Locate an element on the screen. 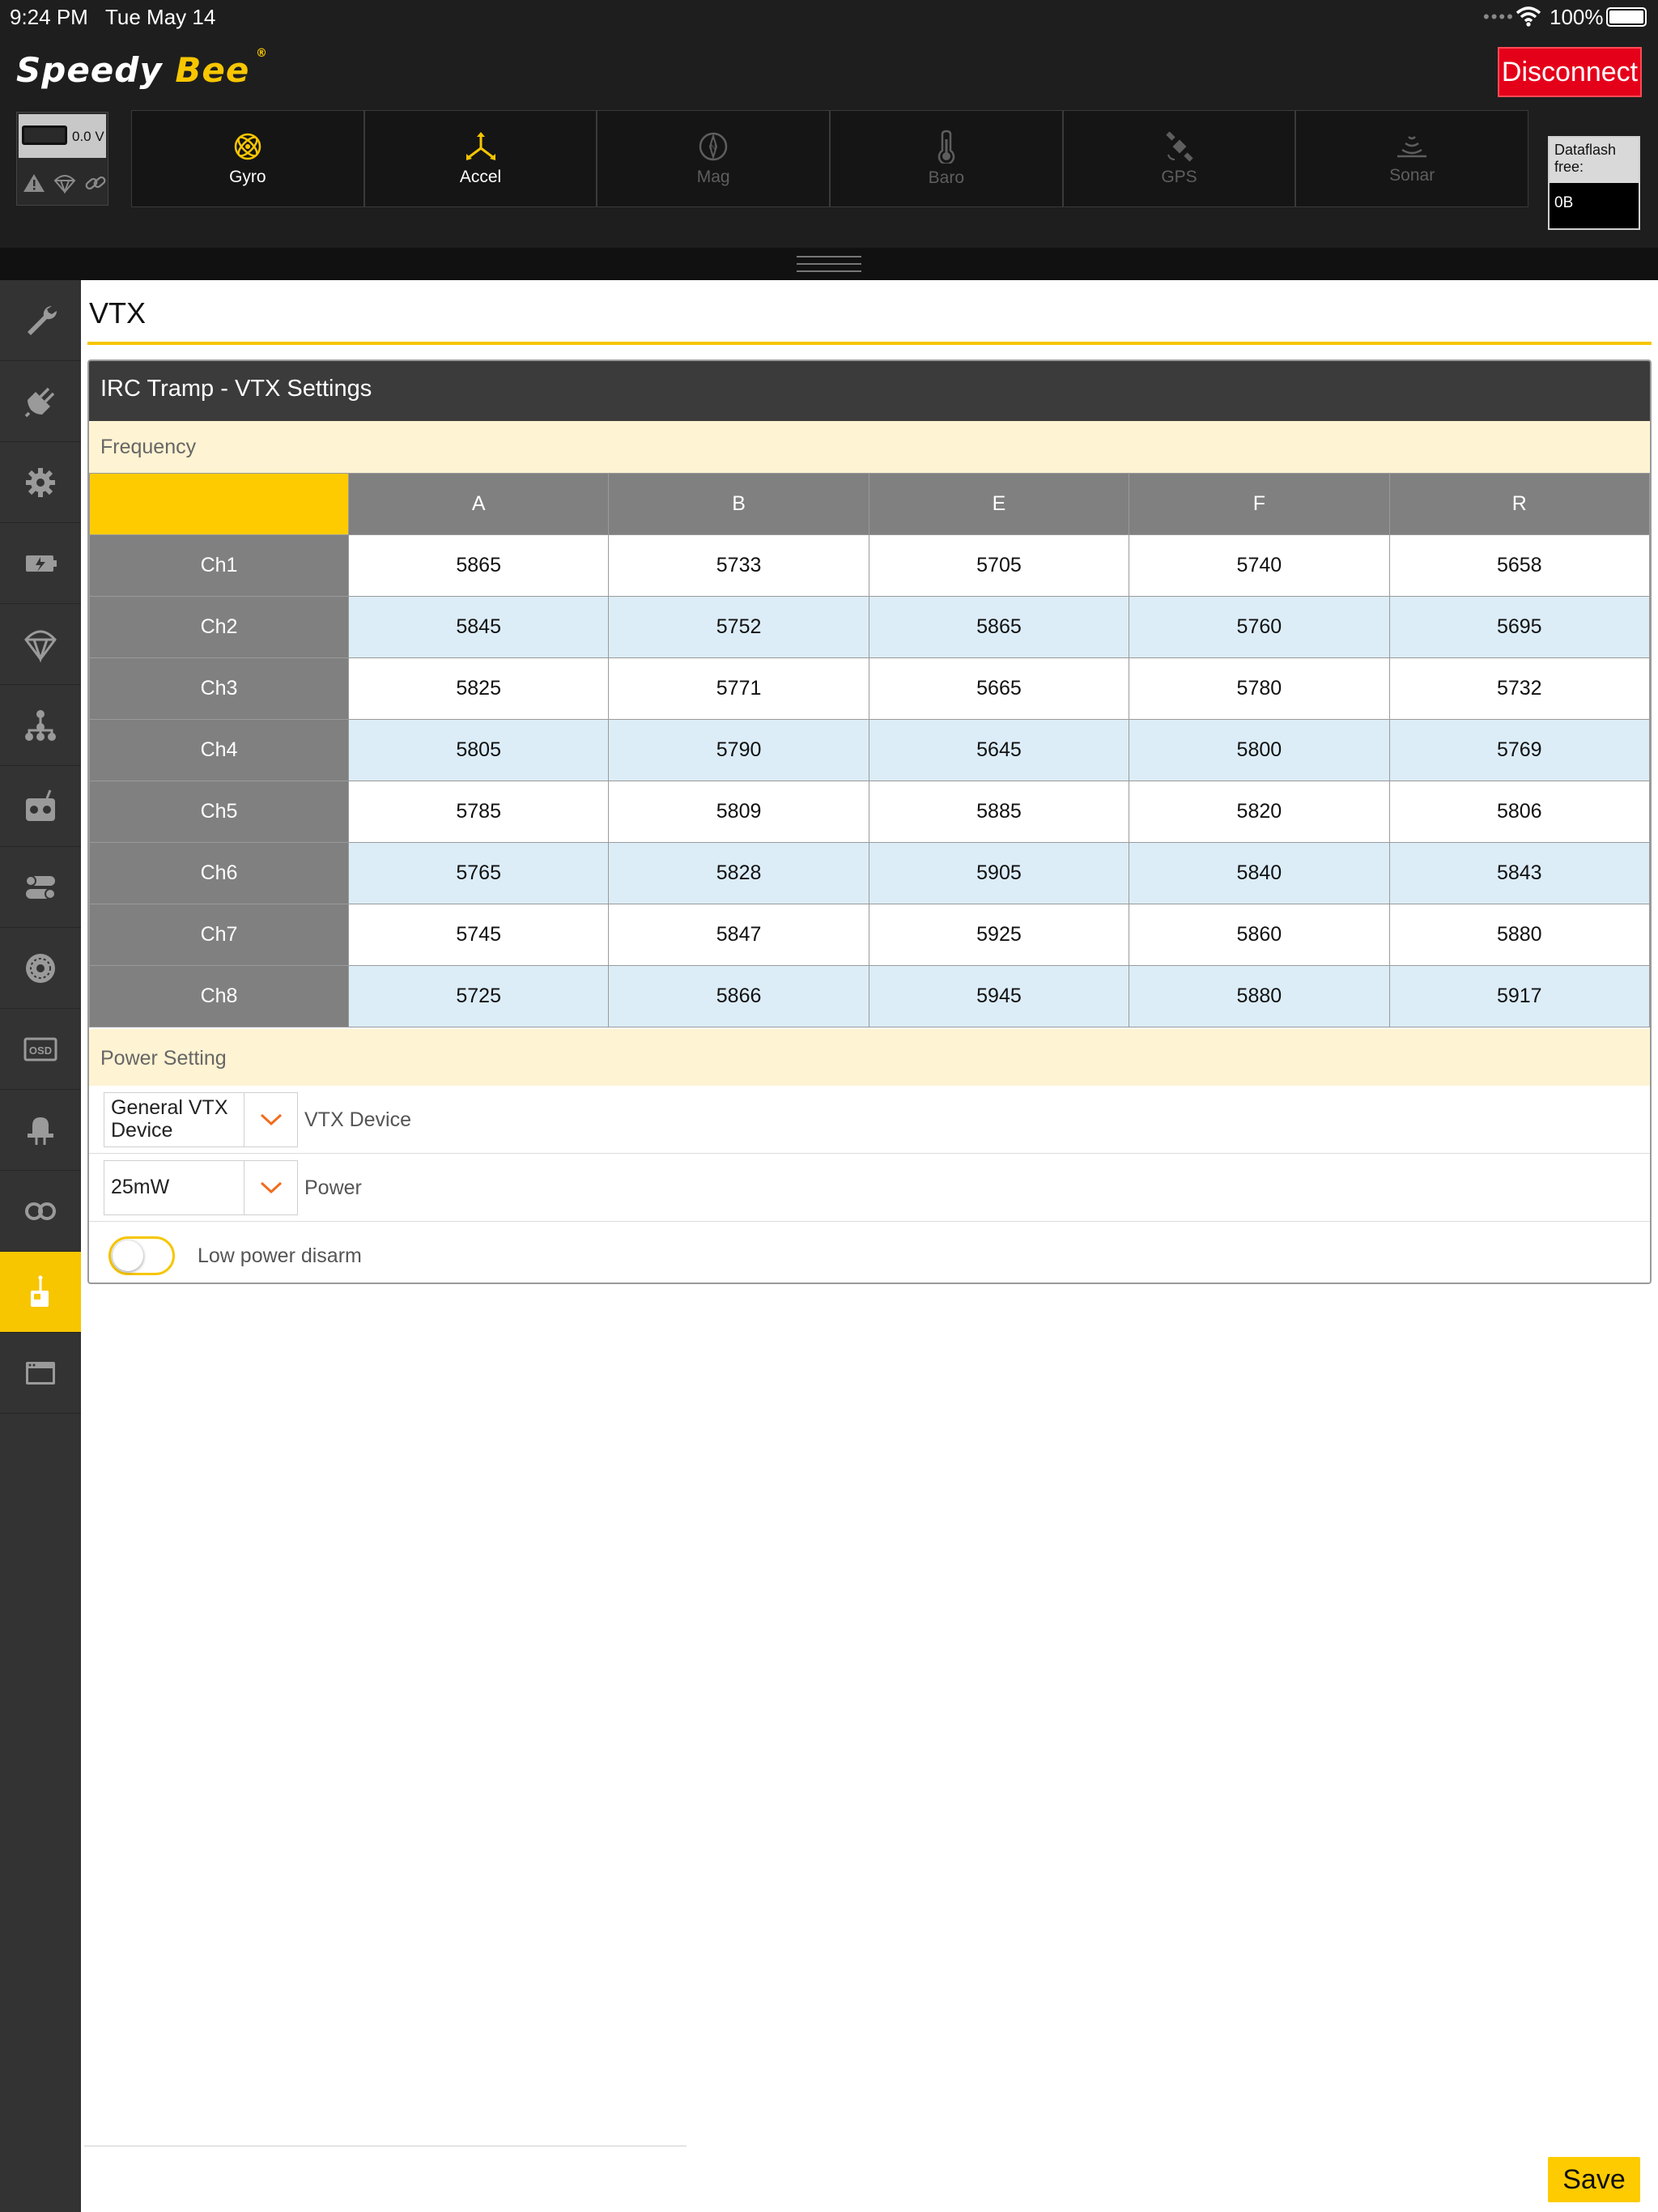 The image size is (1658, 2212). frequency-cell: 5765 is located at coordinates (478, 873).